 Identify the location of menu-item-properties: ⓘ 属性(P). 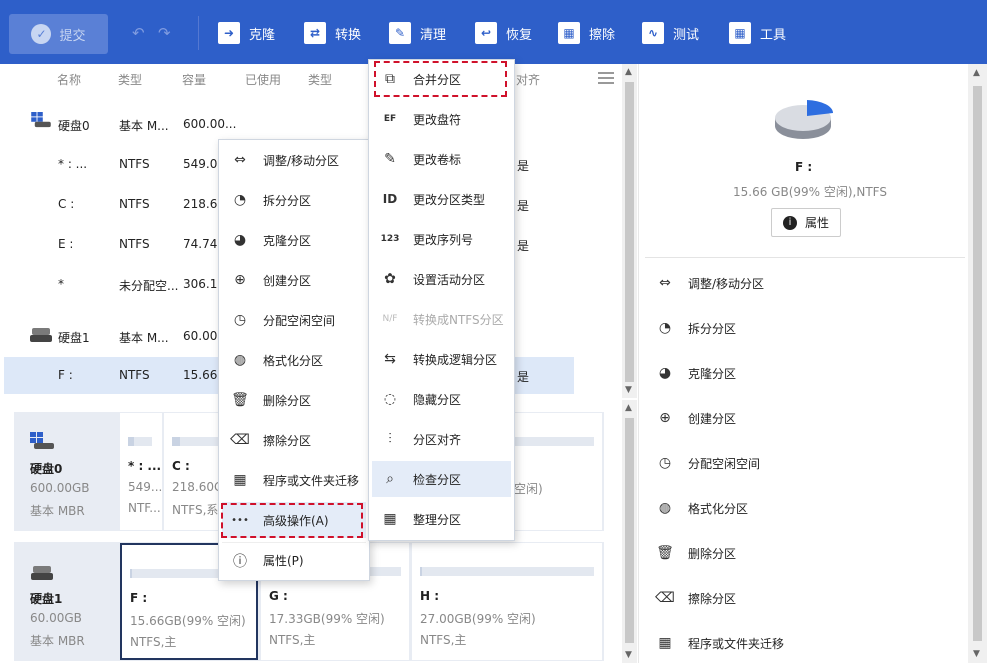
(294, 560).